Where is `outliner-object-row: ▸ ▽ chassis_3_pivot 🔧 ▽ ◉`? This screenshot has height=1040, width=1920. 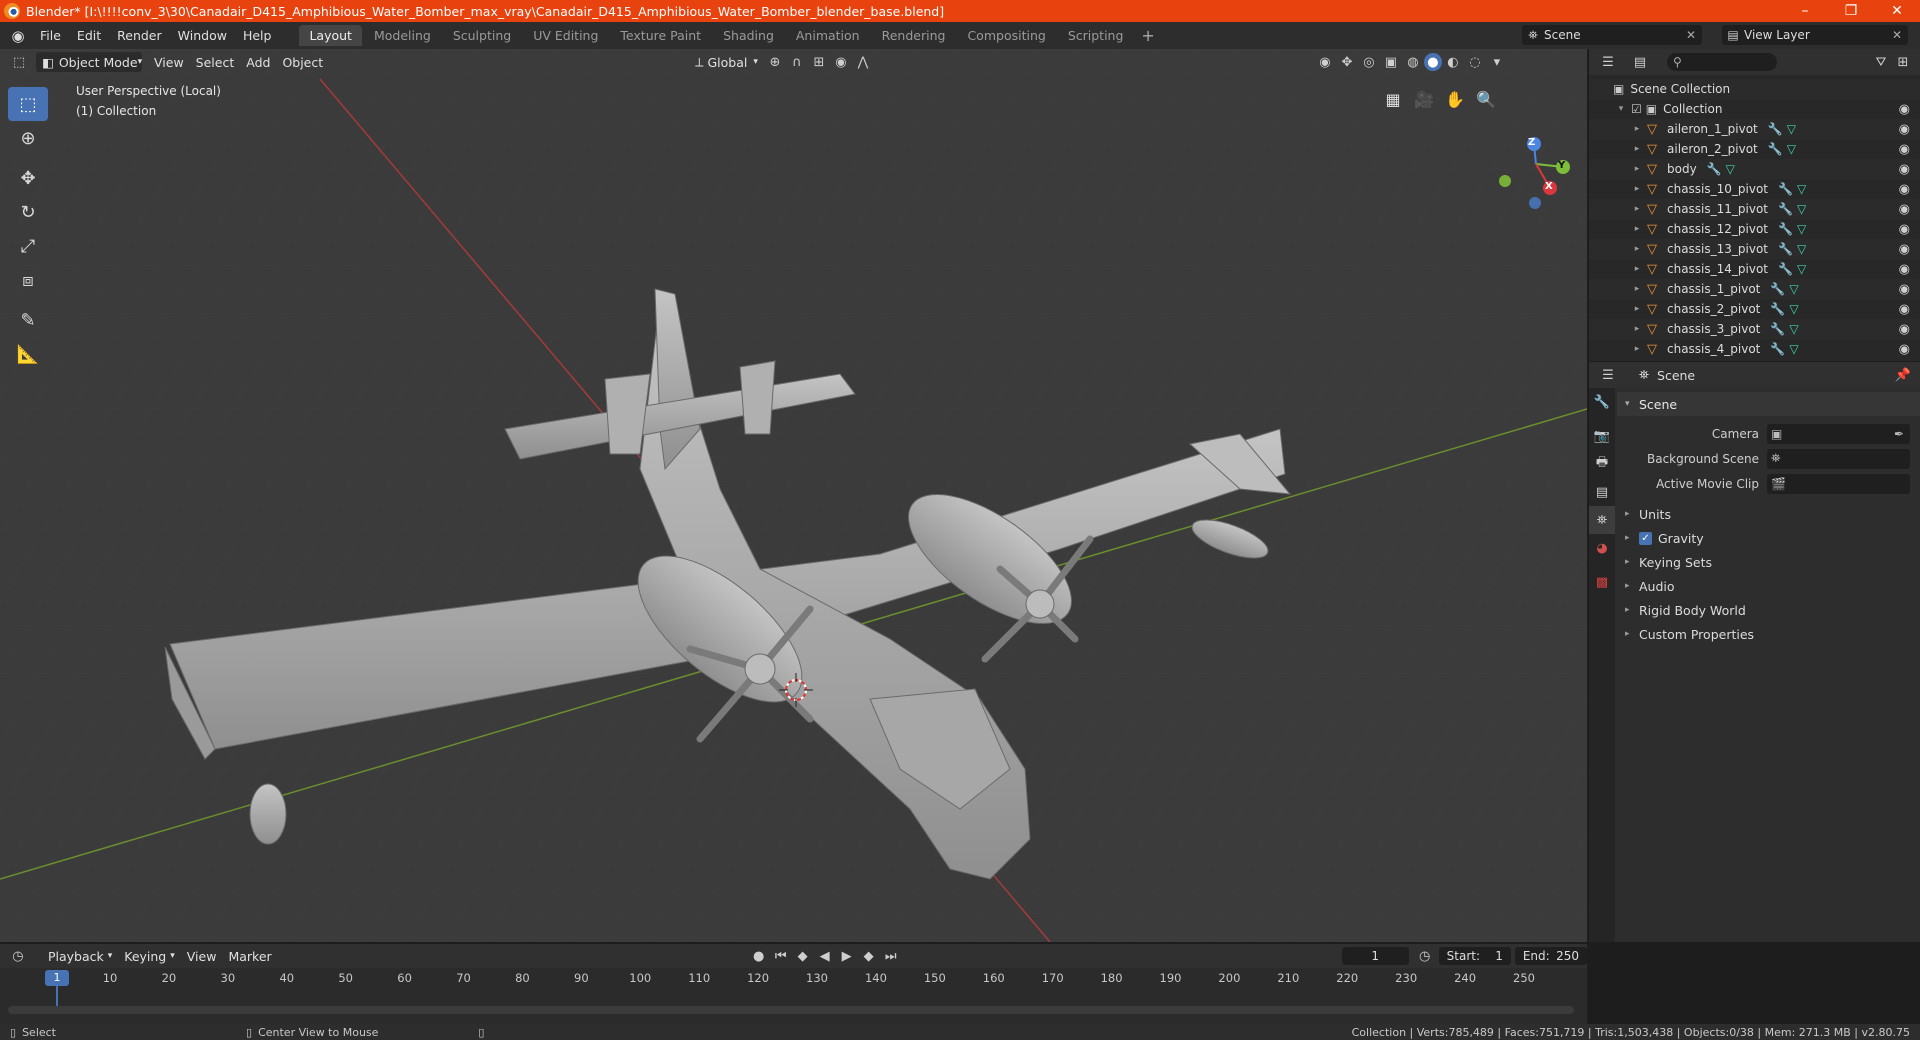
outliner-object-row: ▸ ▽ chassis_3_pivot 🔧 ▽ ◉ is located at coordinates (1754, 329).